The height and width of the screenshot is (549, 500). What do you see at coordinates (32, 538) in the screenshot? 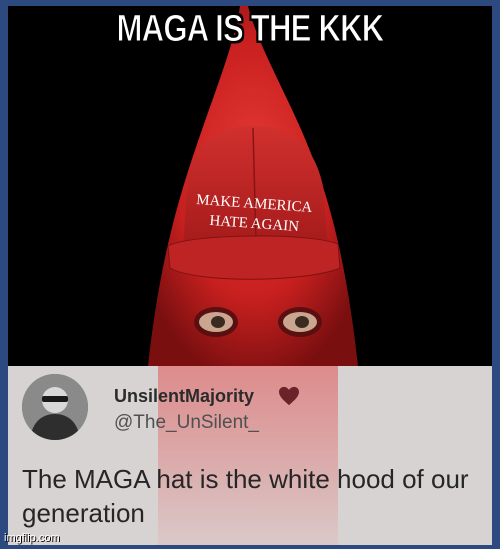
I see `imgflip-watermark: imgflip.com` at bounding box center [32, 538].